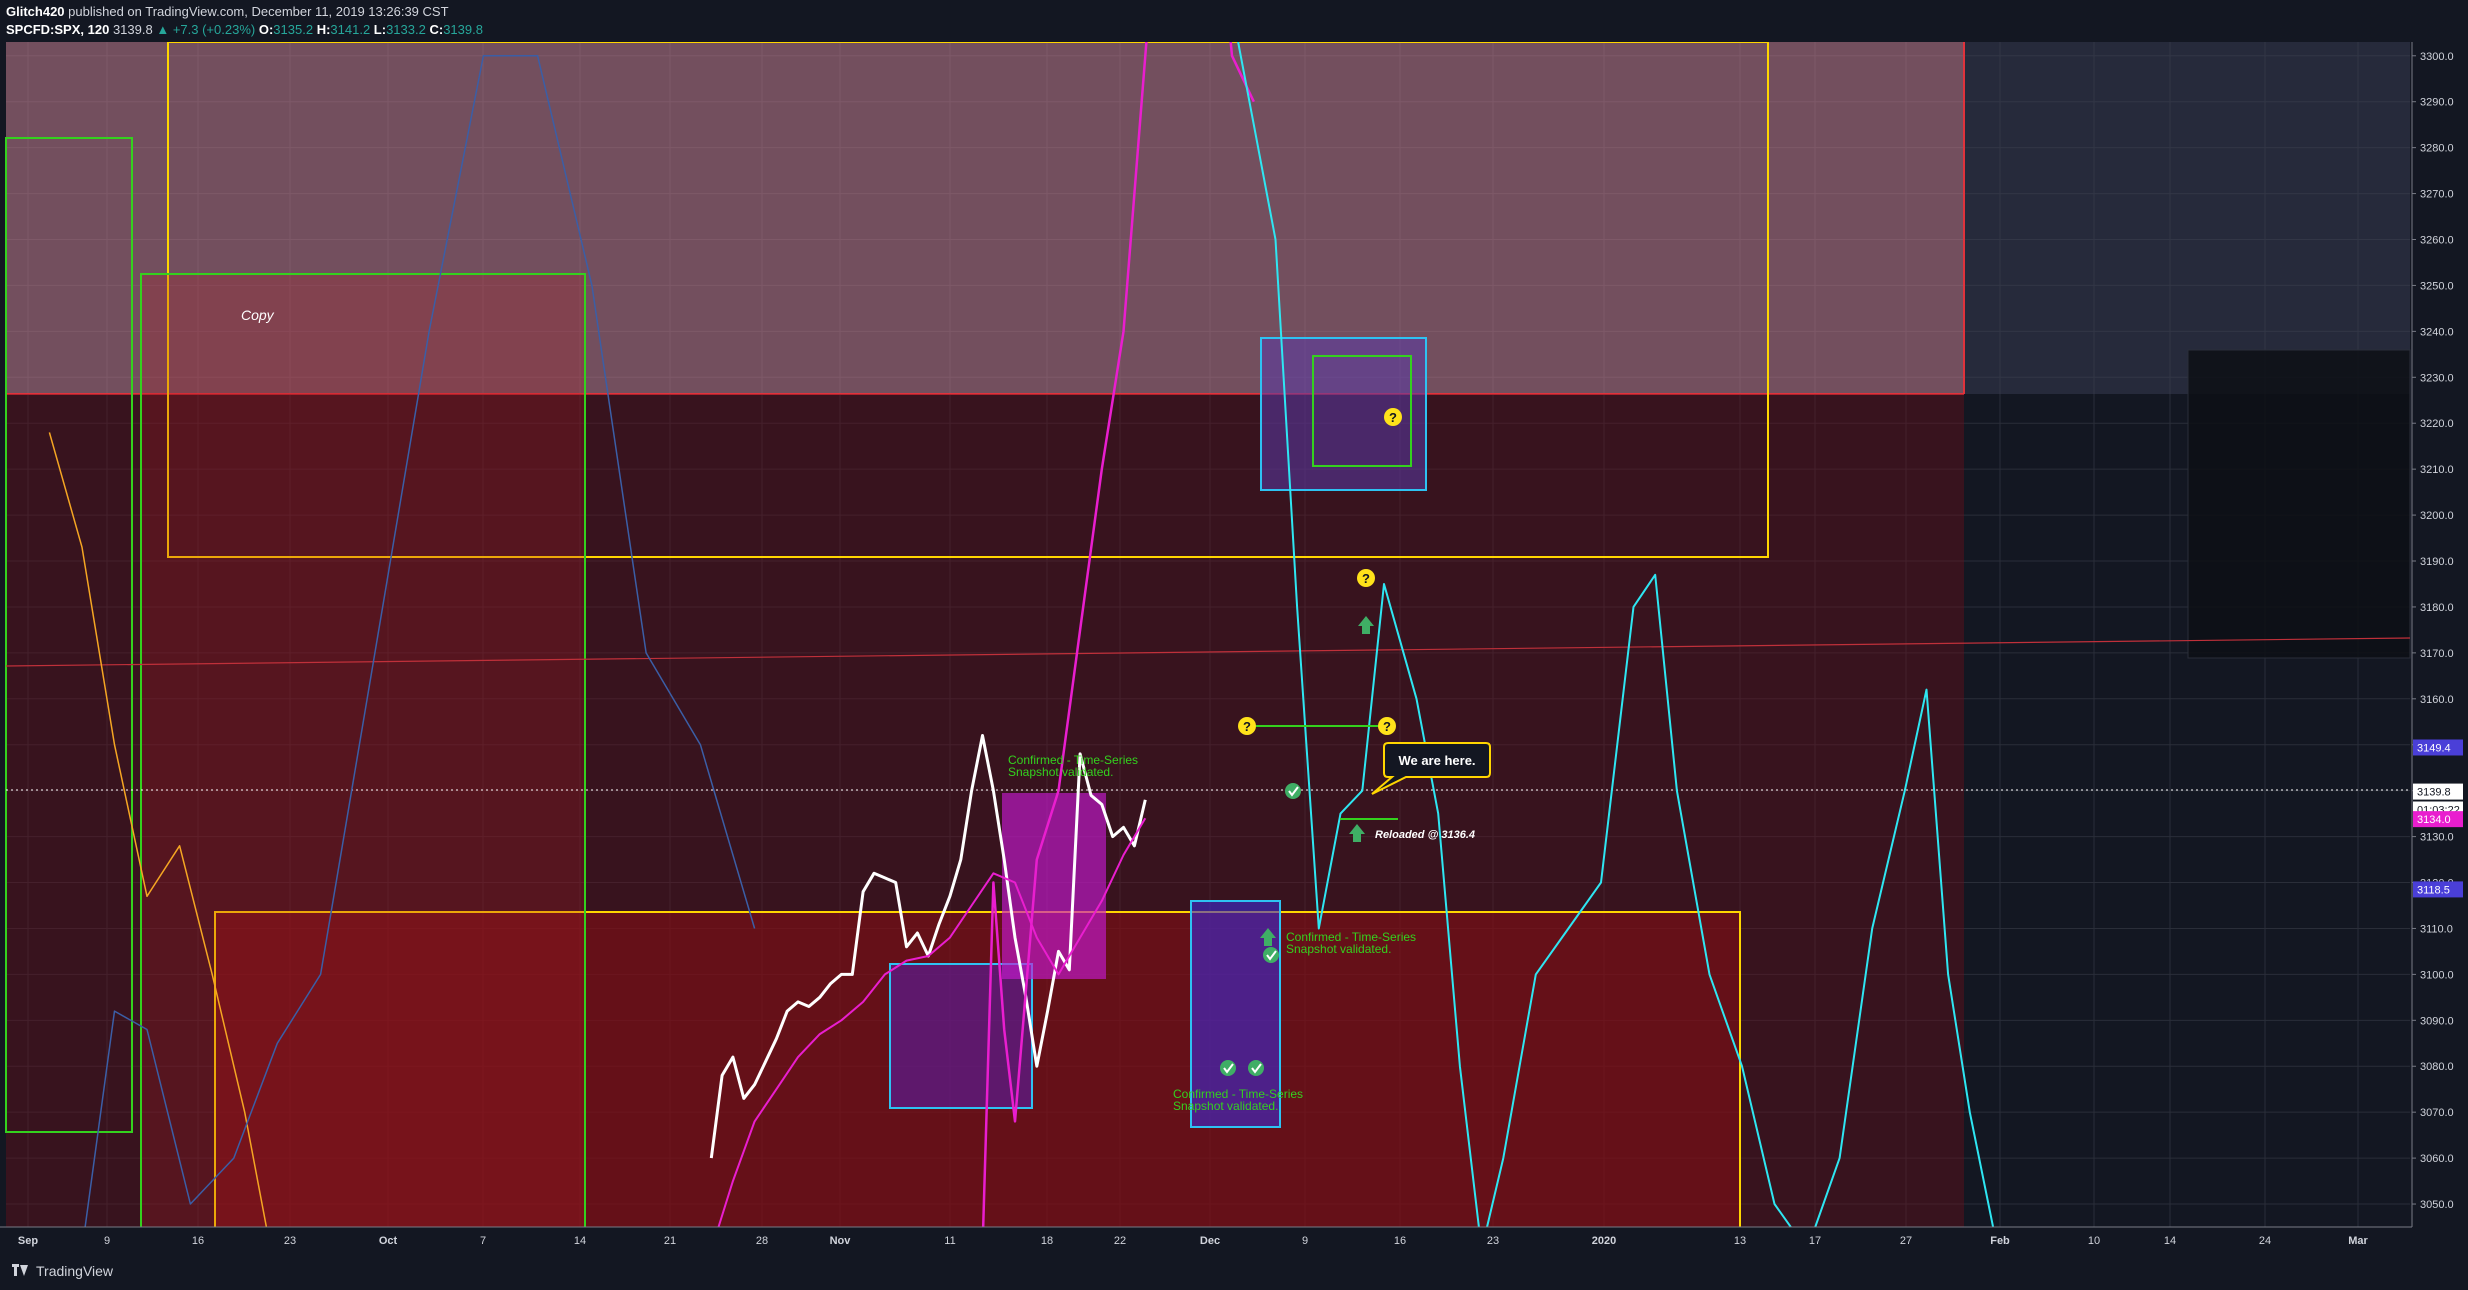 Image resolution: width=2468 pixels, height=1290 pixels. What do you see at coordinates (1740, 1241) in the screenshot?
I see `time-tick-label: 13` at bounding box center [1740, 1241].